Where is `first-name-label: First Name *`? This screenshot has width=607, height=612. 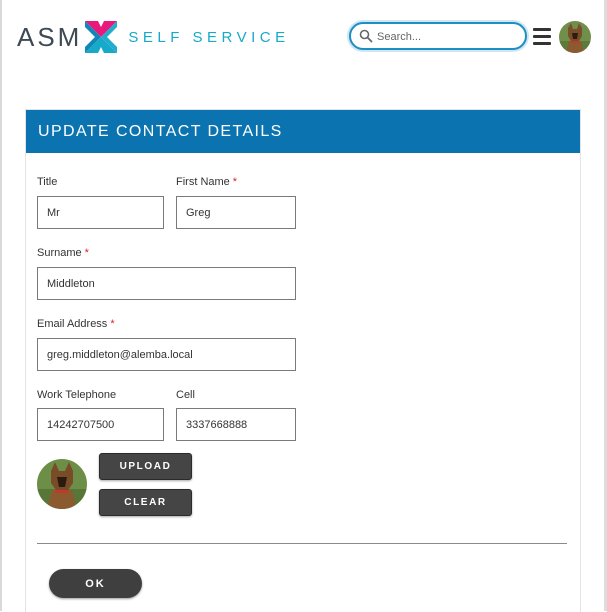 first-name-label: First Name * is located at coordinates (207, 182).